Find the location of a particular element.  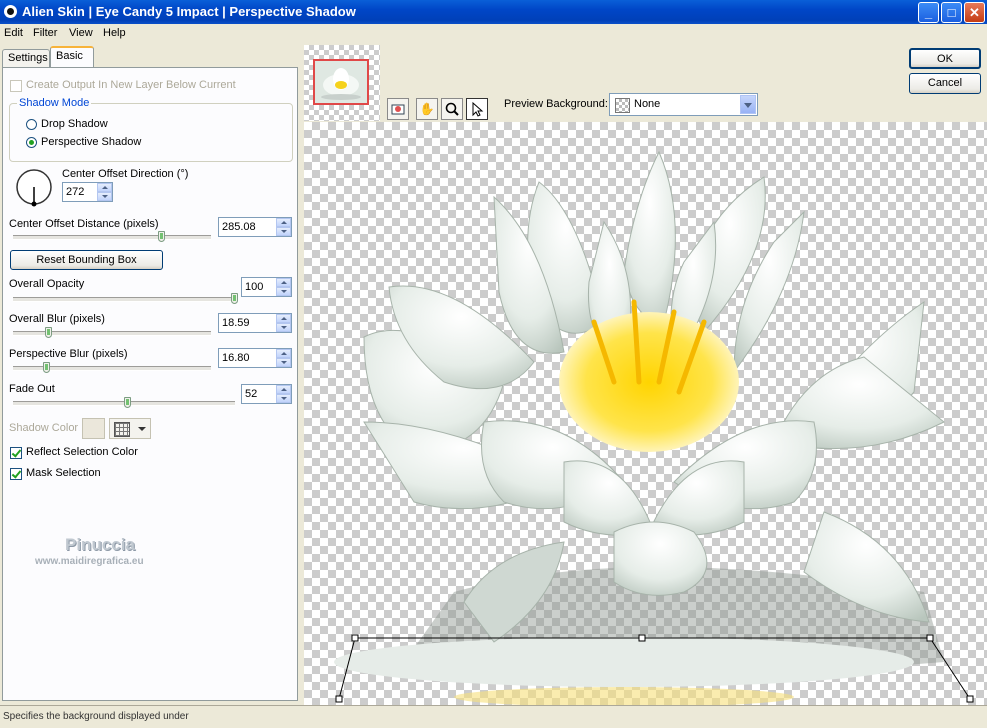

color-picker-dropdown is located at coordinates (130, 428).